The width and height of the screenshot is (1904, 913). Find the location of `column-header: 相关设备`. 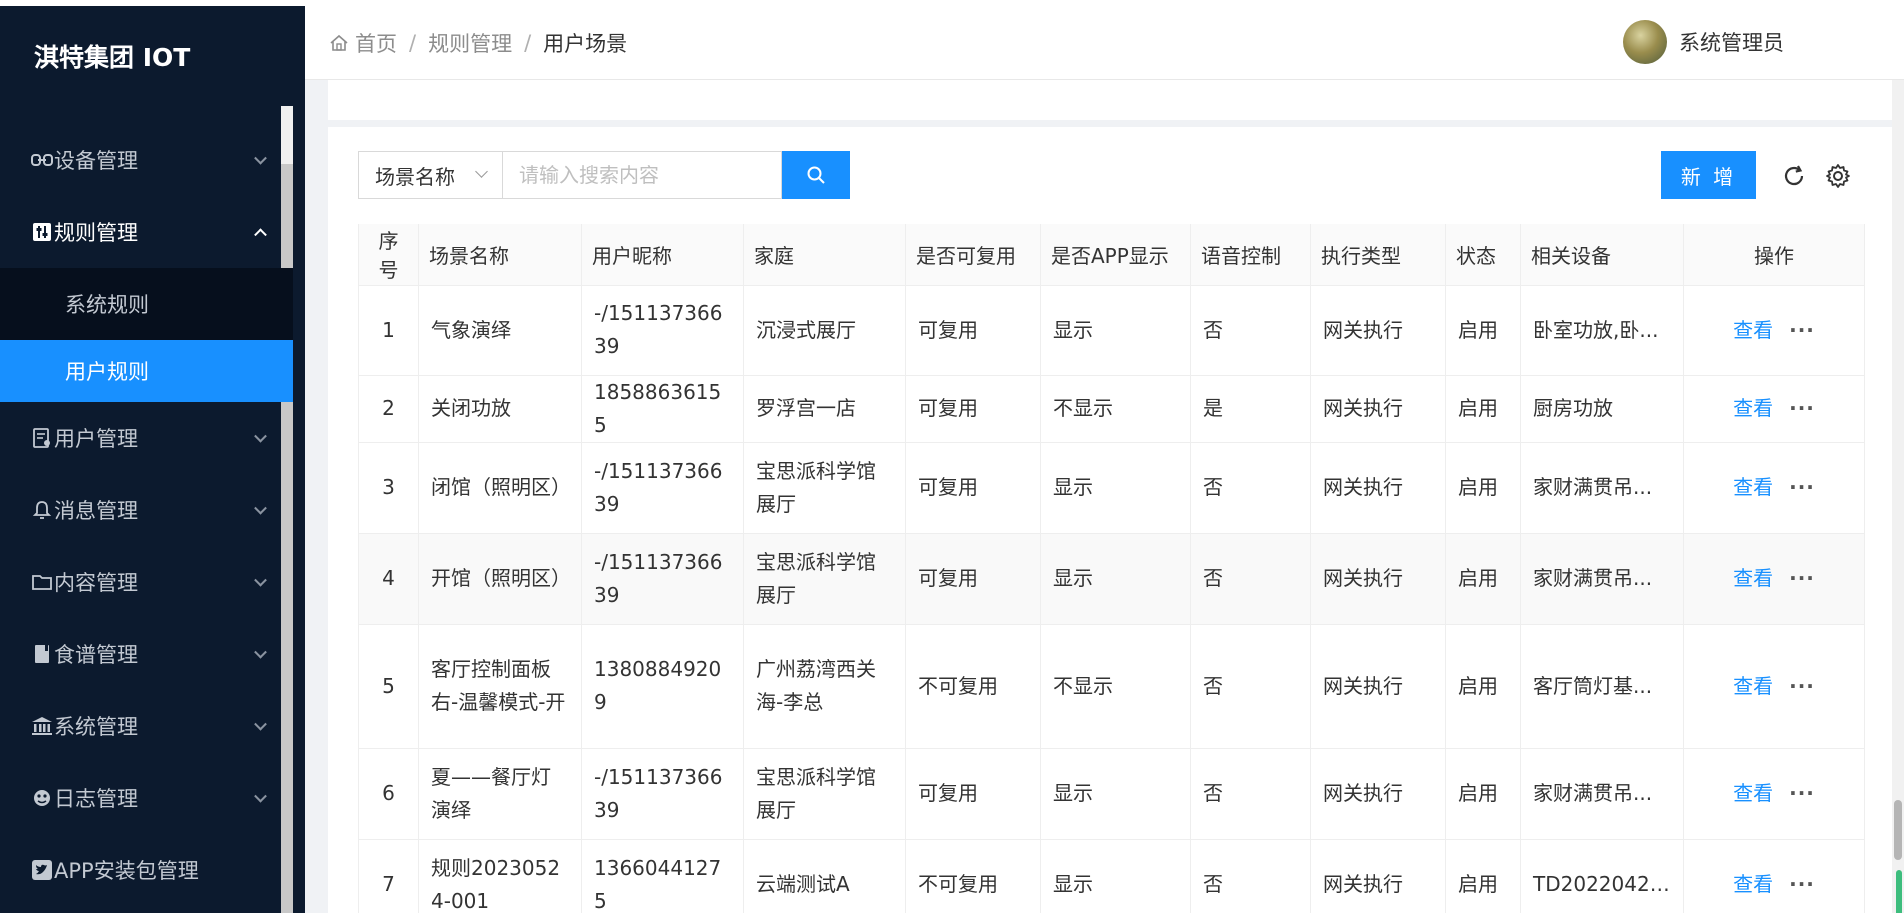

column-header: 相关设备 is located at coordinates (1602, 255).